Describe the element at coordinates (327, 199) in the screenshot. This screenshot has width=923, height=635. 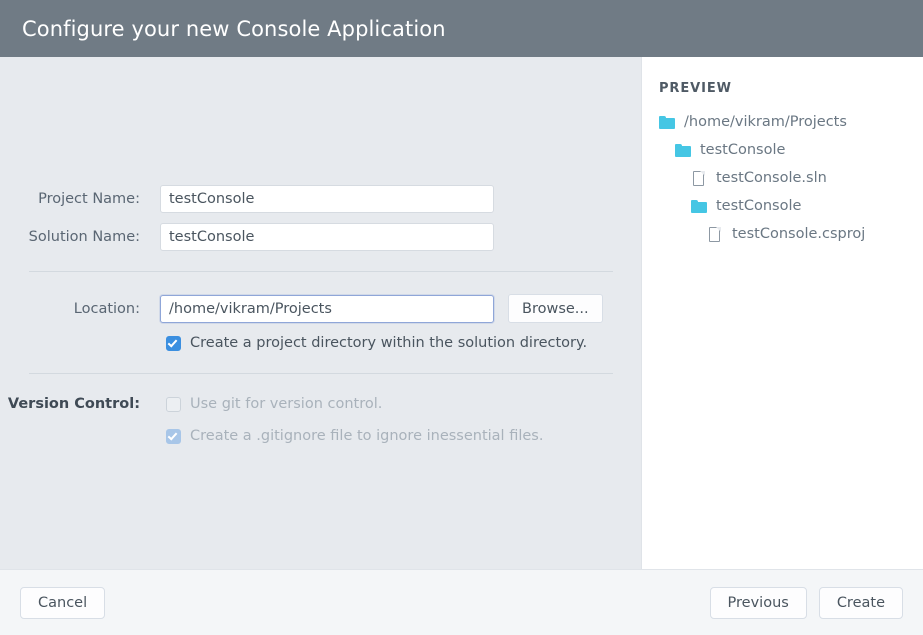
I see `project-name-input` at that location.